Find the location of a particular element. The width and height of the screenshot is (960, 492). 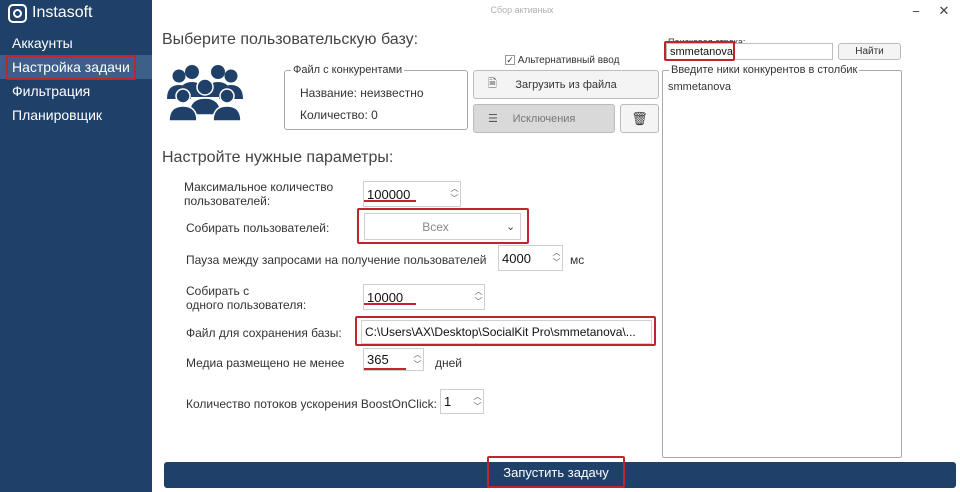

instasoft-logo-icon is located at coordinates (17, 13).